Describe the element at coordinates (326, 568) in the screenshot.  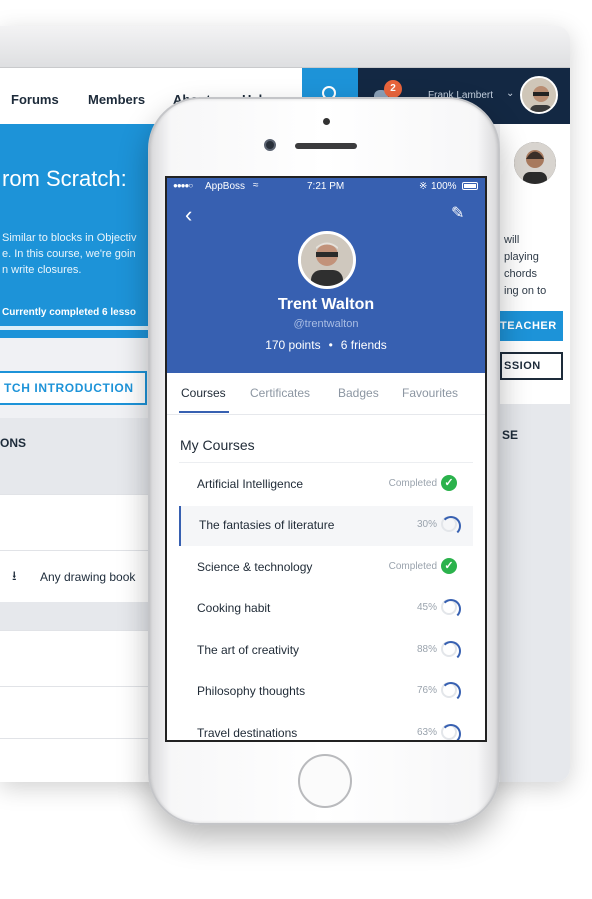
I see `course-item: Science & technology Completed ✓` at that location.